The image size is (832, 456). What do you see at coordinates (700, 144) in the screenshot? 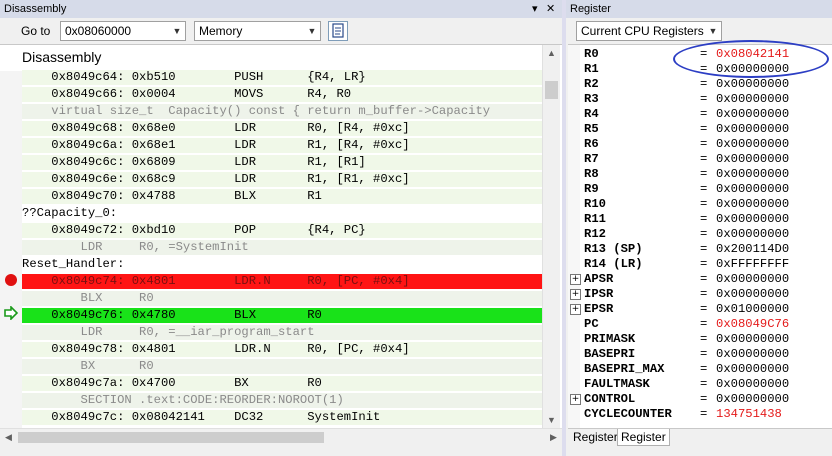
I see `register-row: R6 = 0x00000000` at bounding box center [700, 144].